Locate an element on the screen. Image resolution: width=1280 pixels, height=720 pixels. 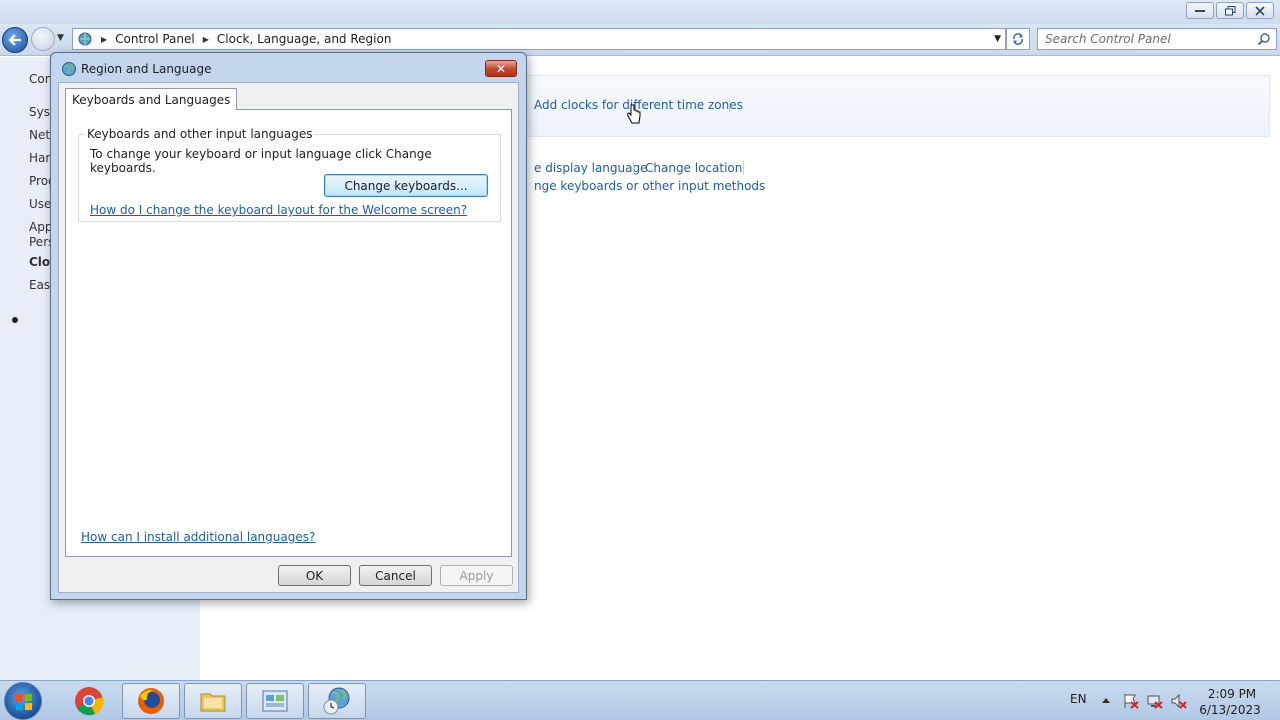
refresh-button is located at coordinates (1018, 39).